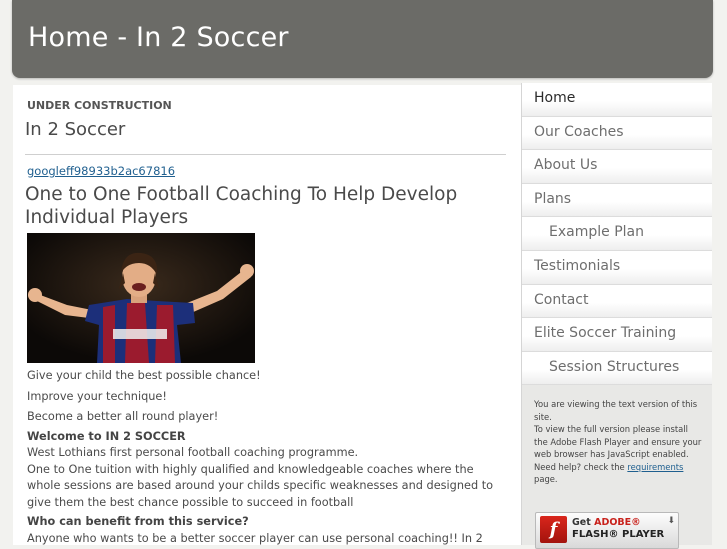 This screenshot has height=549, width=727. I want to click on google-verification-link: googleff98933b2ac67816, so click(101, 171).